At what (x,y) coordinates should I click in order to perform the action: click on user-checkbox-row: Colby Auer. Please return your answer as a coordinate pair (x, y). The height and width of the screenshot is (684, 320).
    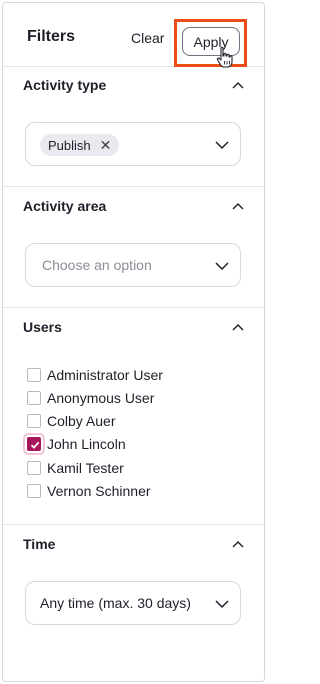
    Looking at the image, I should click on (71, 421).